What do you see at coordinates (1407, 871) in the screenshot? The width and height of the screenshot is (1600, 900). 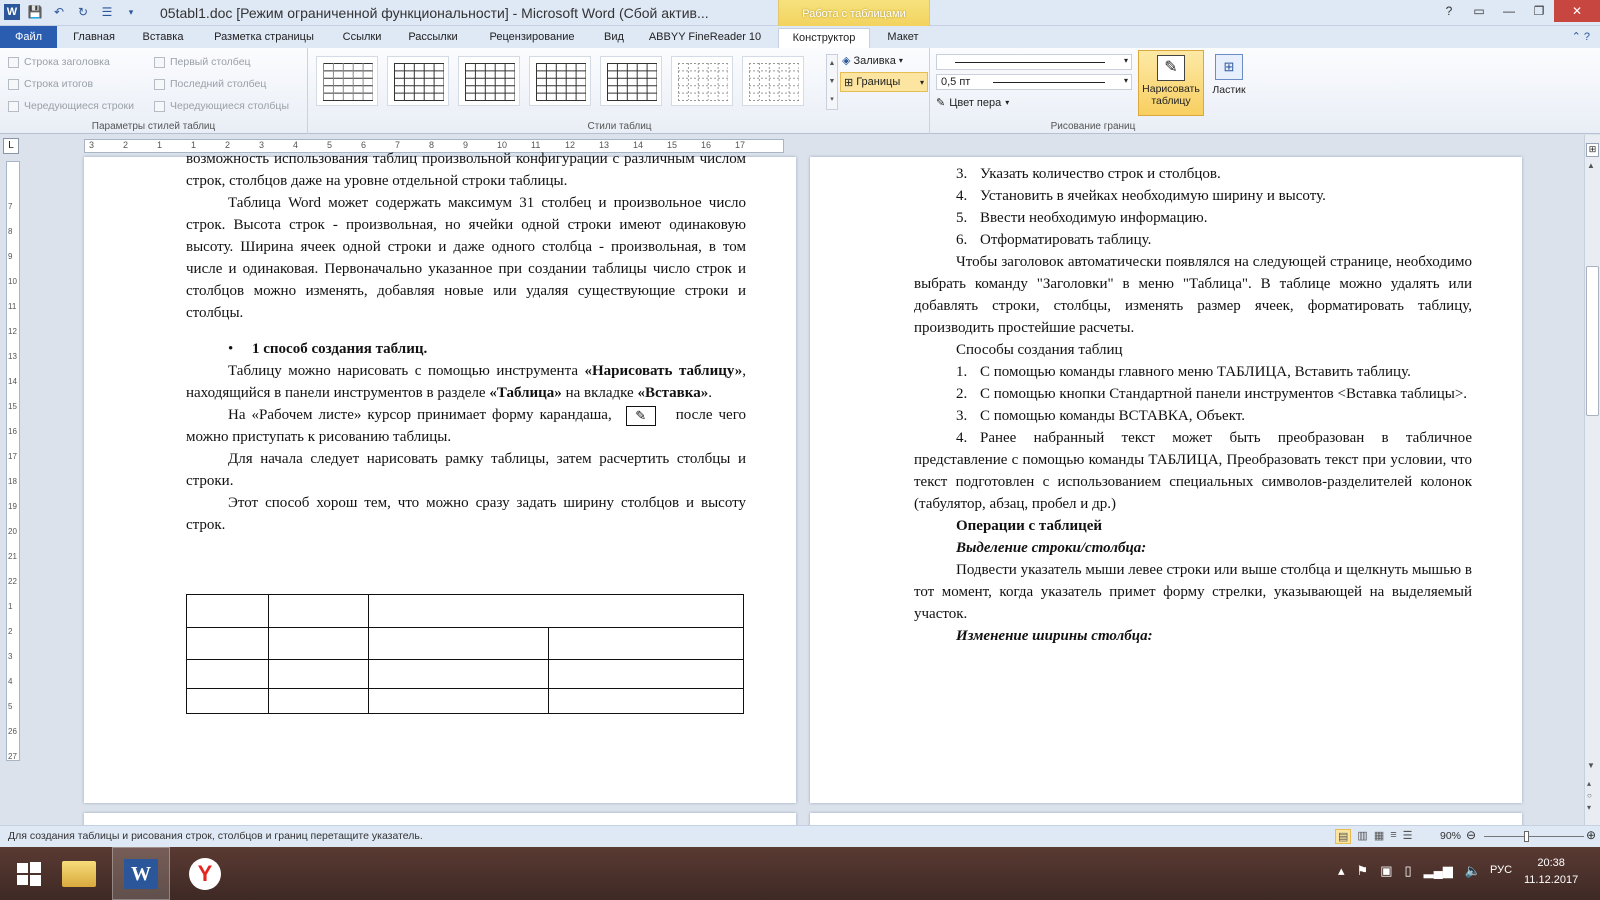 I see `battery-icon: ▯` at bounding box center [1407, 871].